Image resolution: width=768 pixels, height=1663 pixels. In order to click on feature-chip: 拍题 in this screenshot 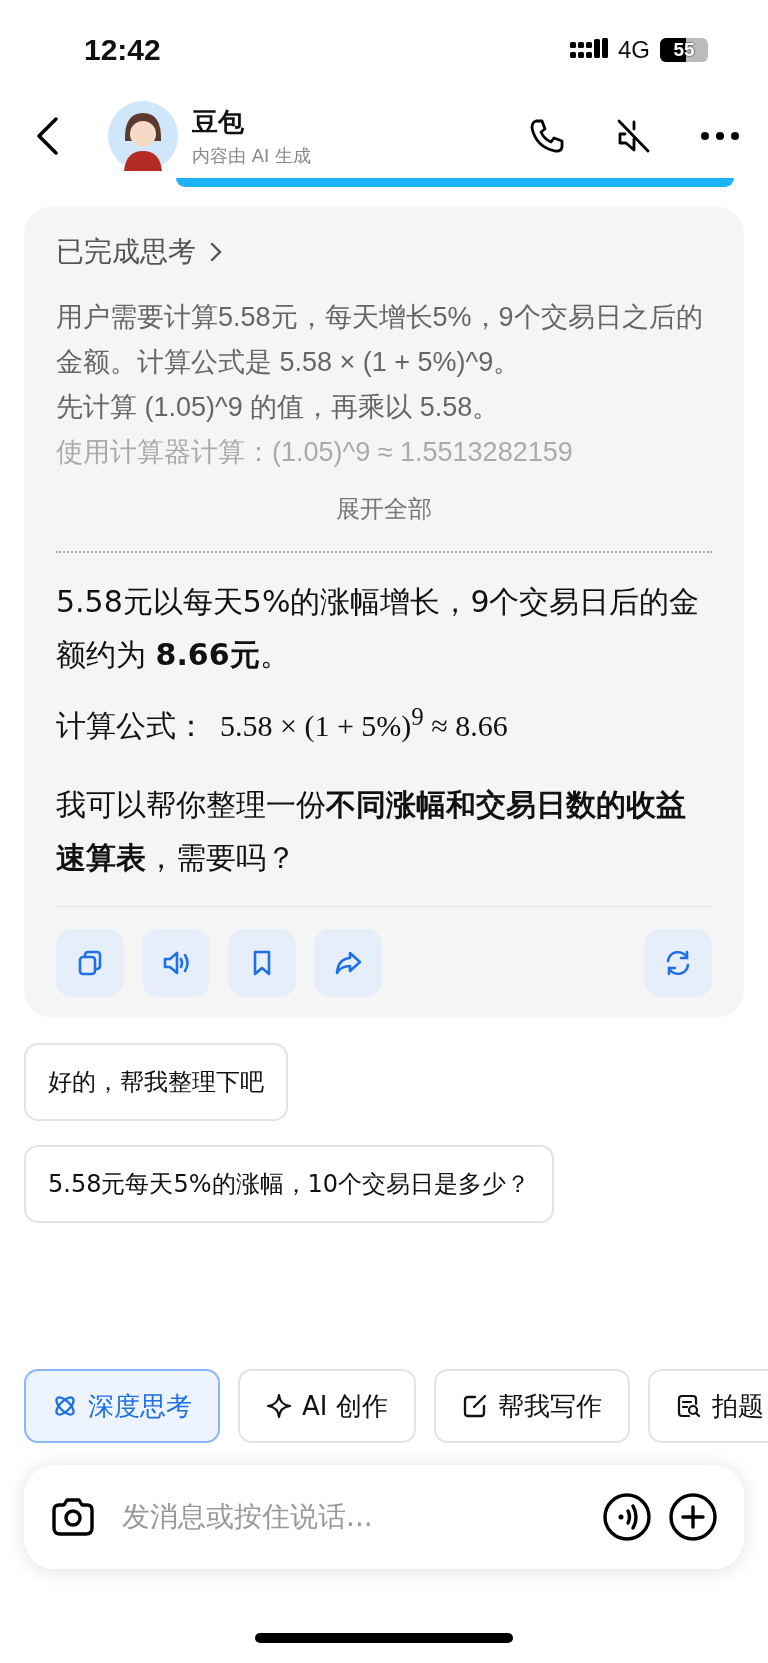, I will do `click(707, 1406)`.